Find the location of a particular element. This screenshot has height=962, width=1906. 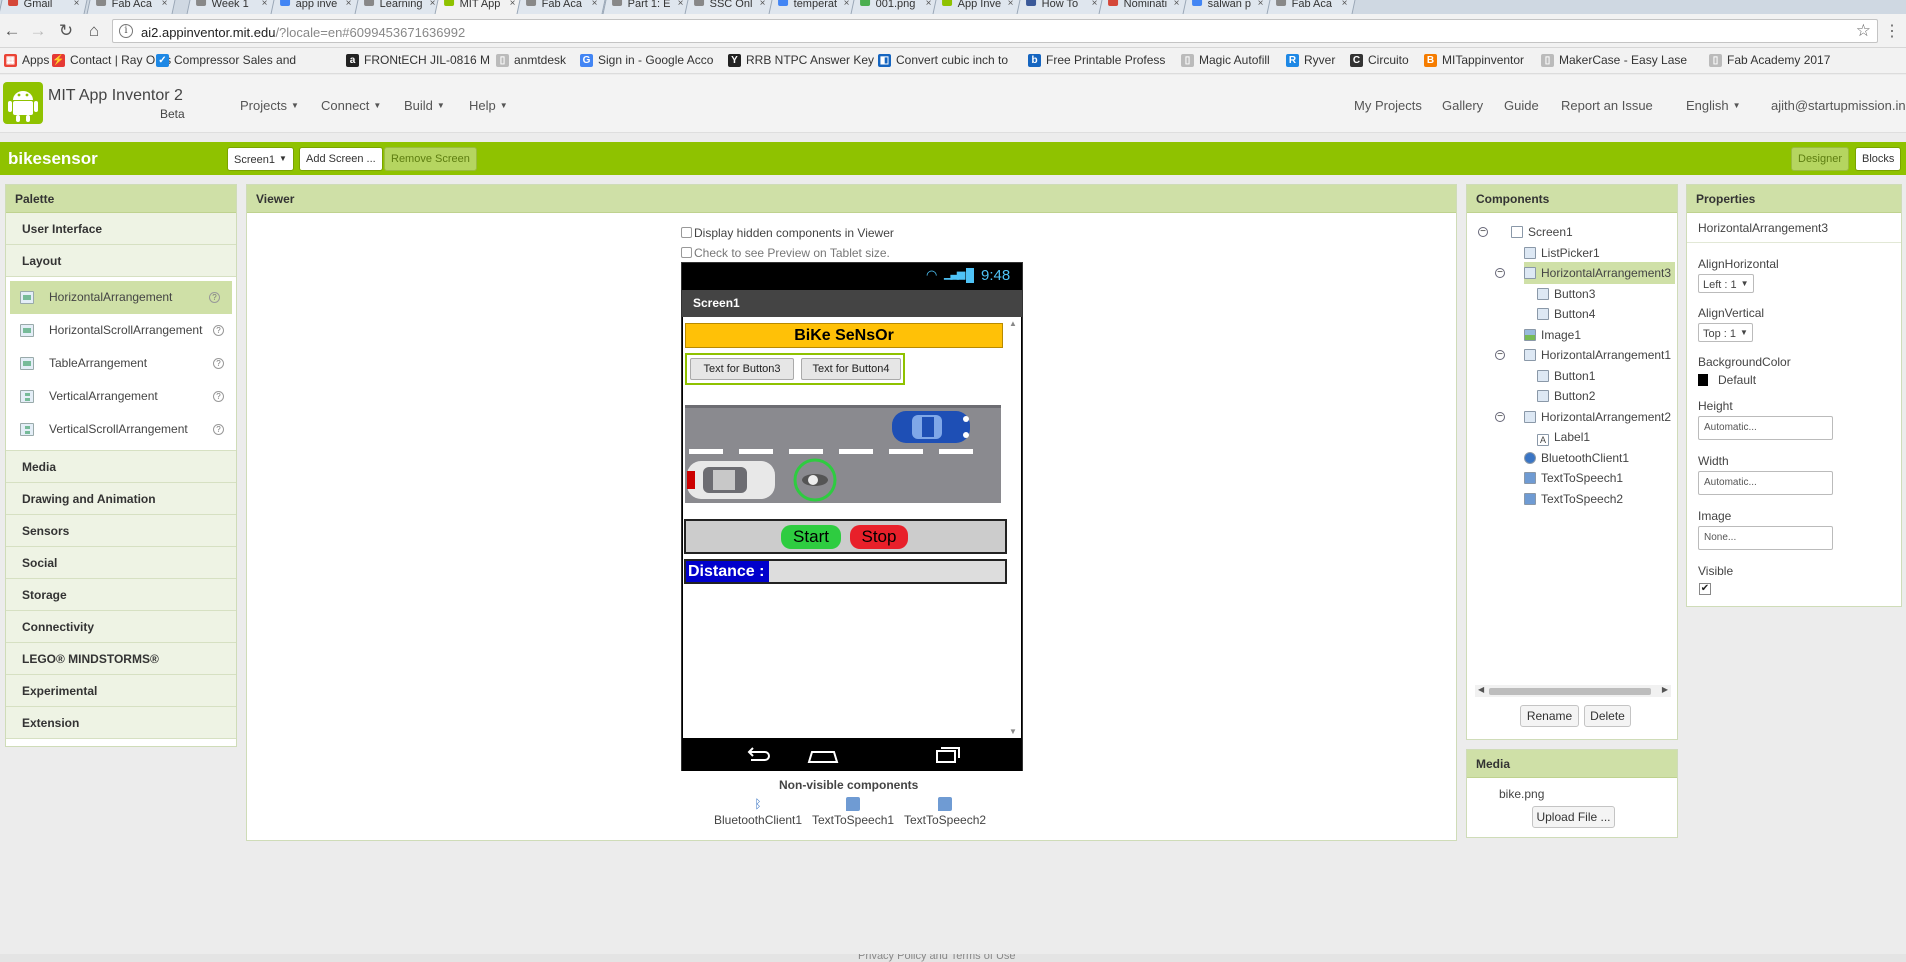

palette-category: Experimental is located at coordinates (121, 691).